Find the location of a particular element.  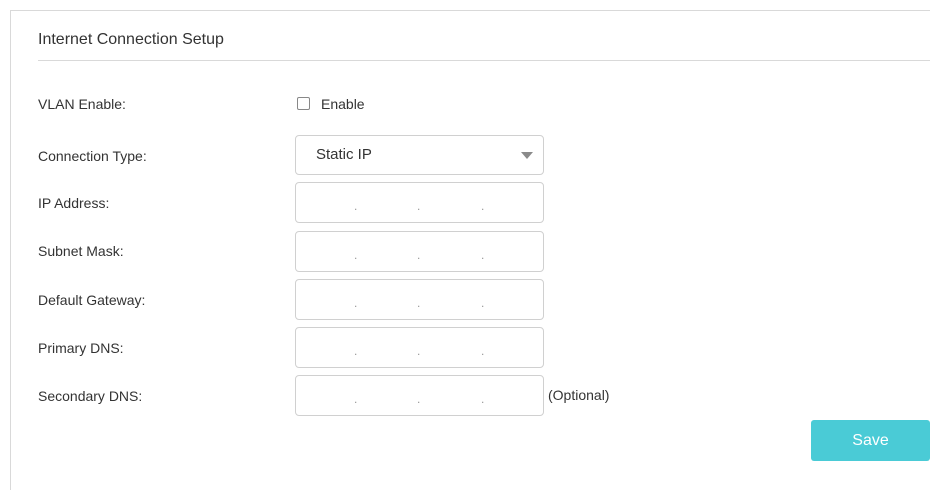

chevron-down-icon is located at coordinates (527, 155).